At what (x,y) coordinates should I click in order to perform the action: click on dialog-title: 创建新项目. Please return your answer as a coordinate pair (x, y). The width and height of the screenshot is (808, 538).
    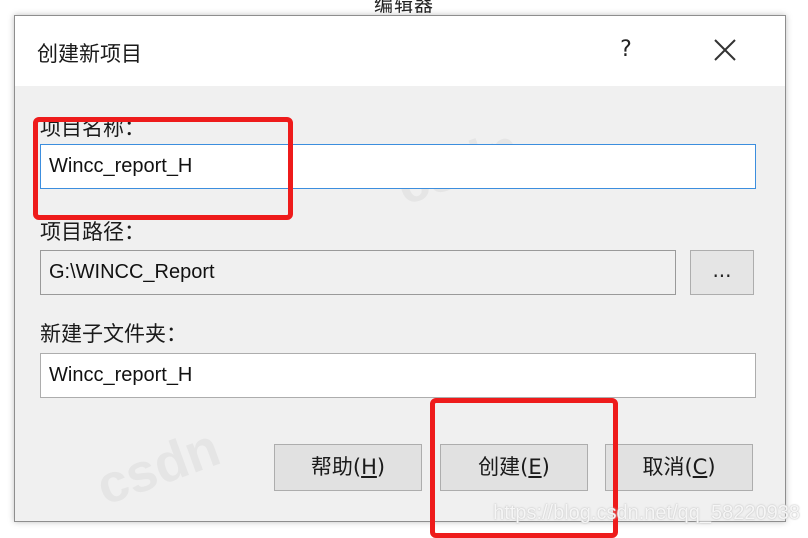
    Looking at the image, I should click on (89, 54).